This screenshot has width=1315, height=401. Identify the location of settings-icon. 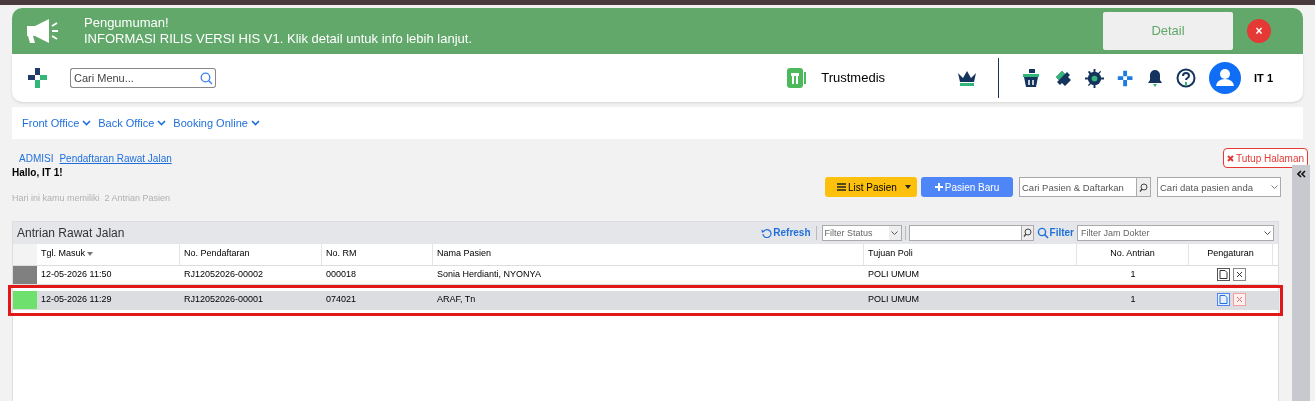
(1095, 78).